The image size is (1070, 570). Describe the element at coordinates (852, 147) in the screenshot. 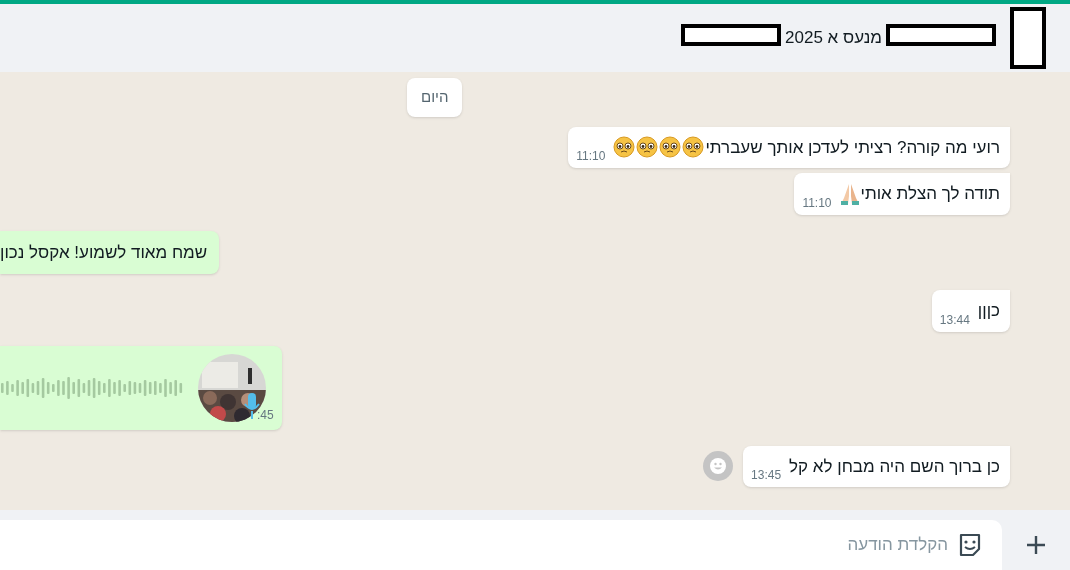

I see `message-text: רועי מה קורה? רציתי לעדכן אותך שעברתי` at that location.